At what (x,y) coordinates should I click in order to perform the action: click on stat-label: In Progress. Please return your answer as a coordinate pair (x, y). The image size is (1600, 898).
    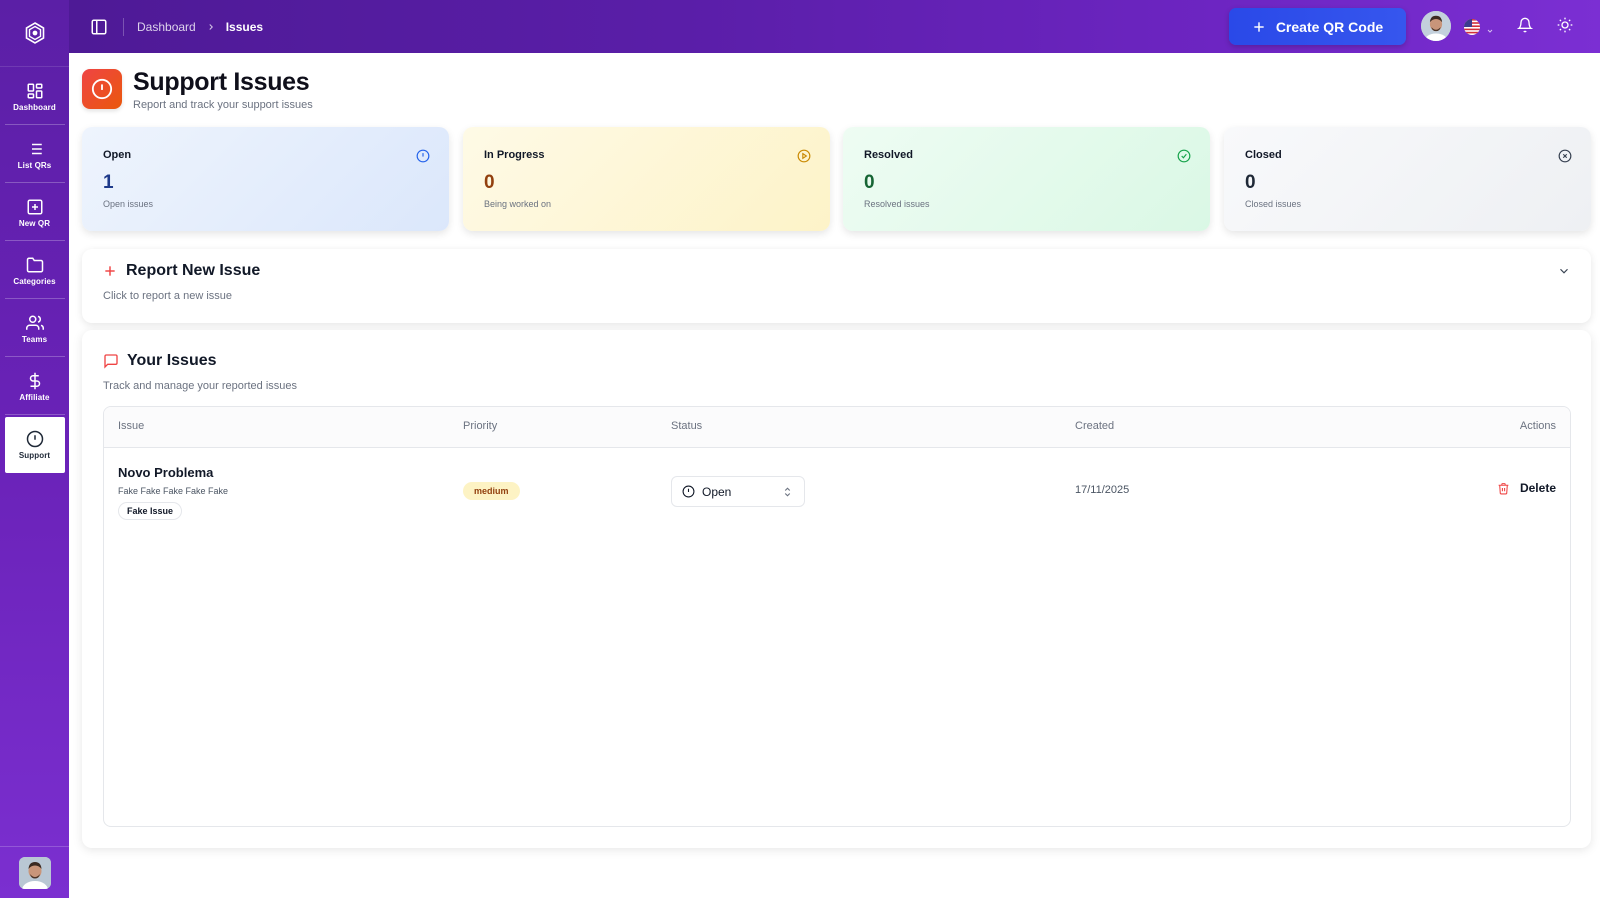
    Looking at the image, I should click on (514, 155).